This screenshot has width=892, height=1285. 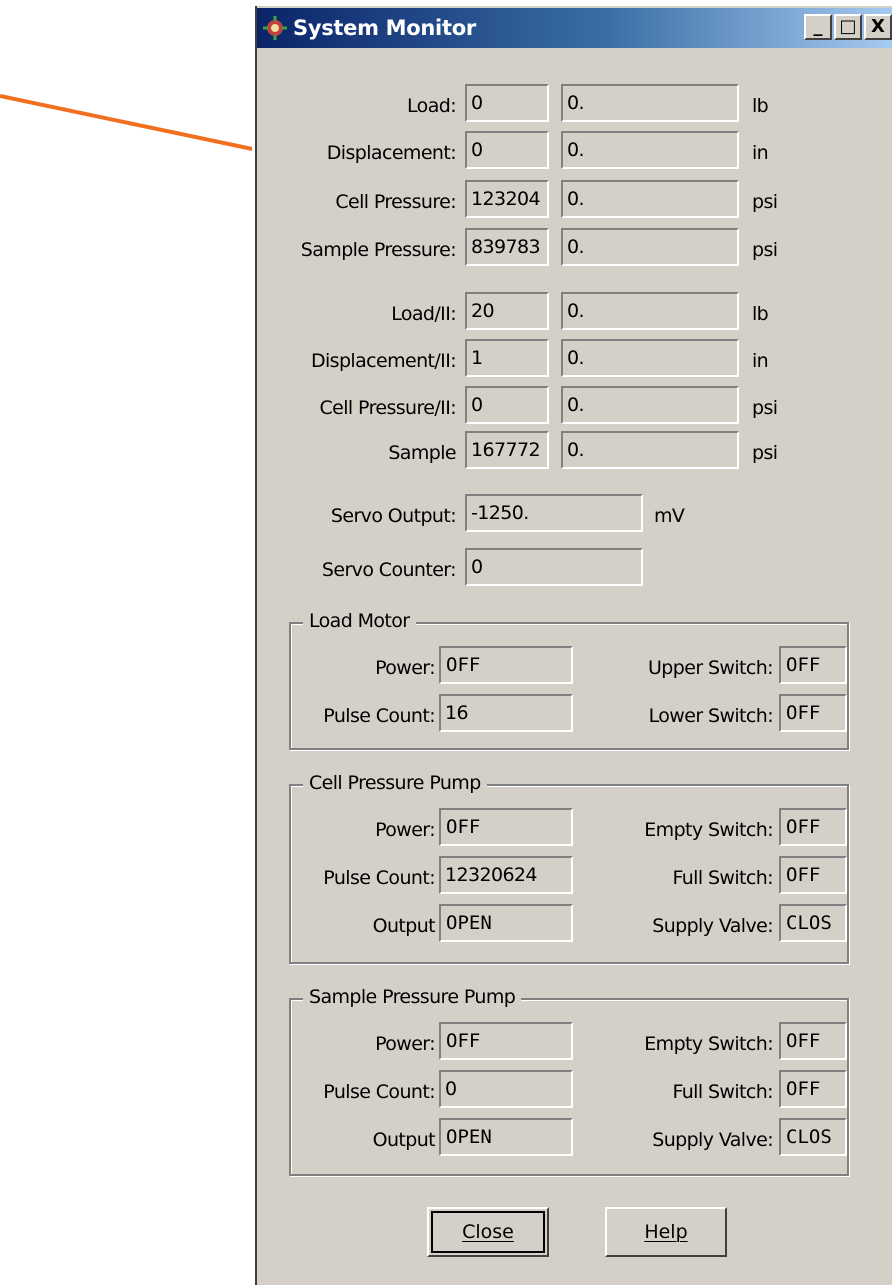 I want to click on sample-pump-full-field: OFF, so click(x=813, y=1089).